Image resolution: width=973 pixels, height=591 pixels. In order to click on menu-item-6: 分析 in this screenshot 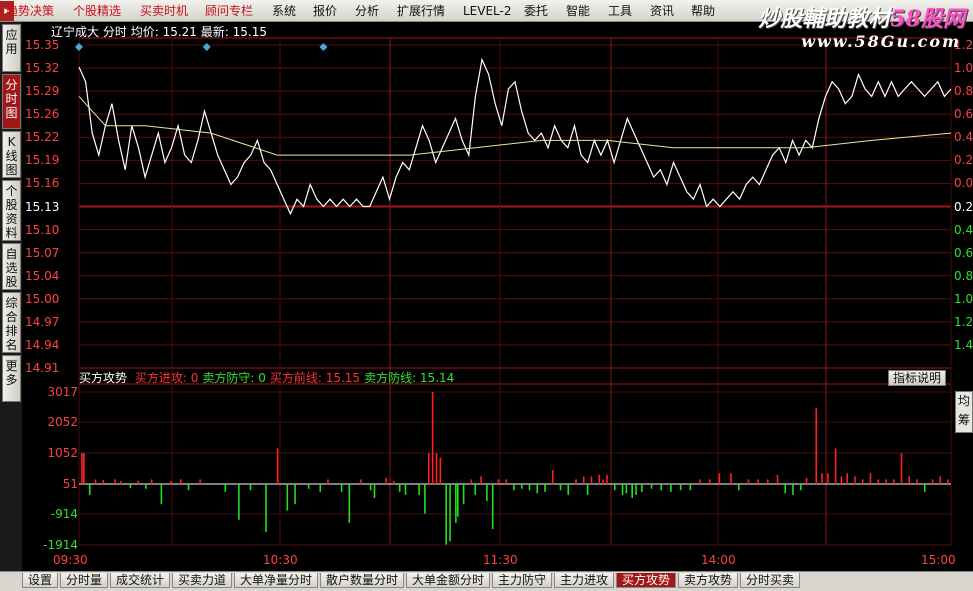, I will do `click(367, 11)`.